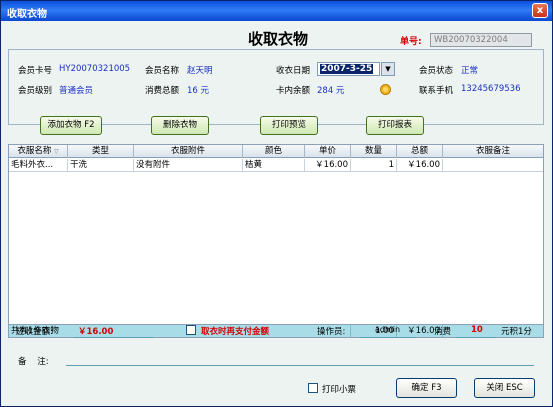 This screenshot has width=553, height=407. I want to click on card-label: 会员卡号, so click(35, 71).